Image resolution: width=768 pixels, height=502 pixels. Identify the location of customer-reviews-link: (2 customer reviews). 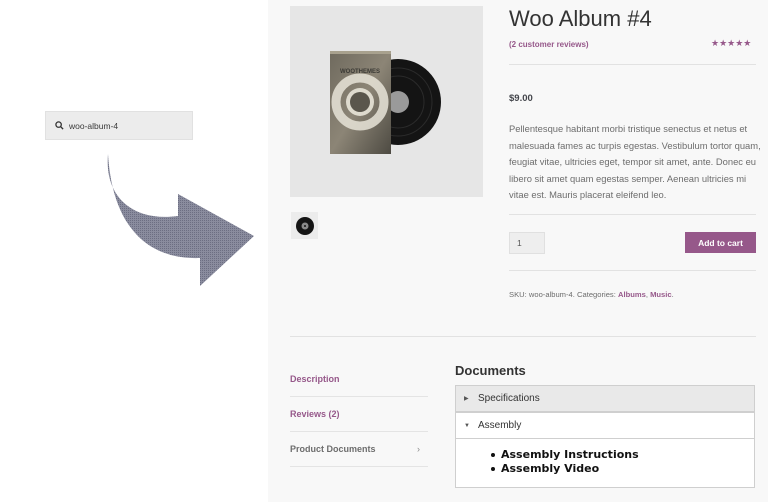
(549, 44).